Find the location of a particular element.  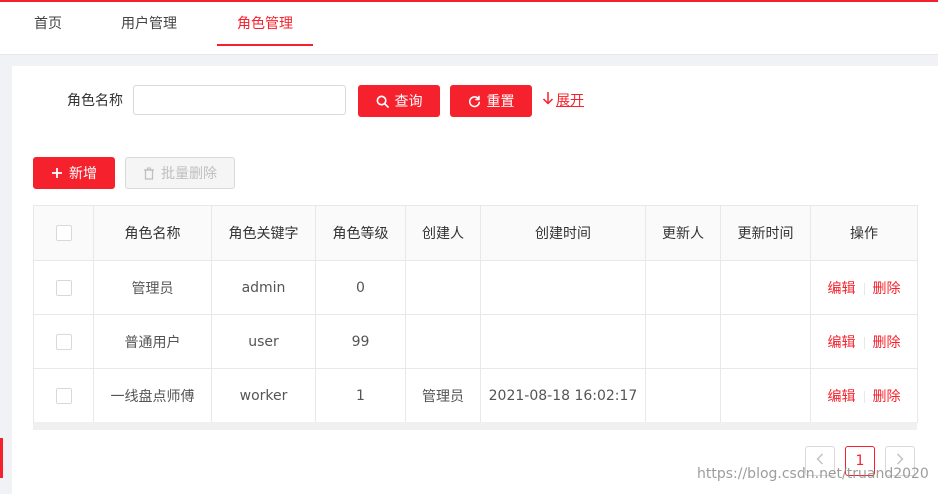

reset-button: 重置 is located at coordinates (491, 101).